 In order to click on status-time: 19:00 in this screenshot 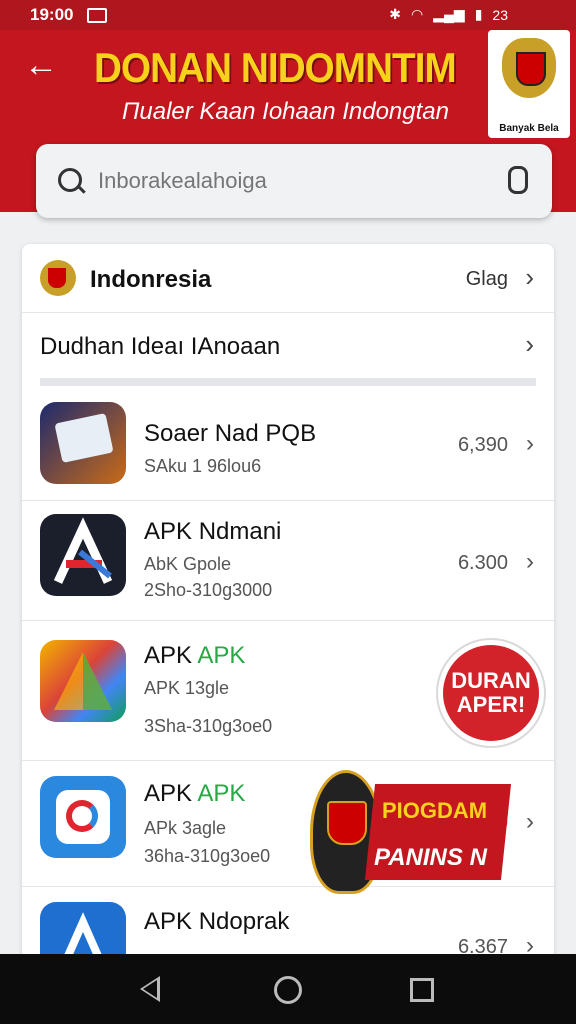, I will do `click(52, 14)`.